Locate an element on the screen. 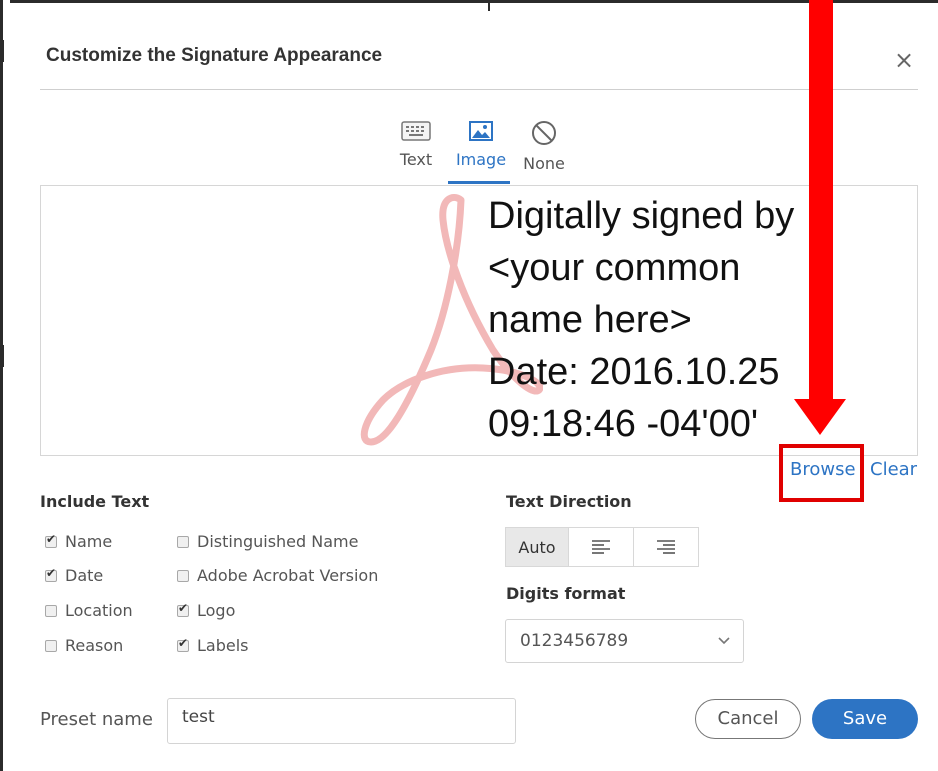 The width and height of the screenshot is (938, 771). text-direction-segmented: Auto is located at coordinates (602, 547).